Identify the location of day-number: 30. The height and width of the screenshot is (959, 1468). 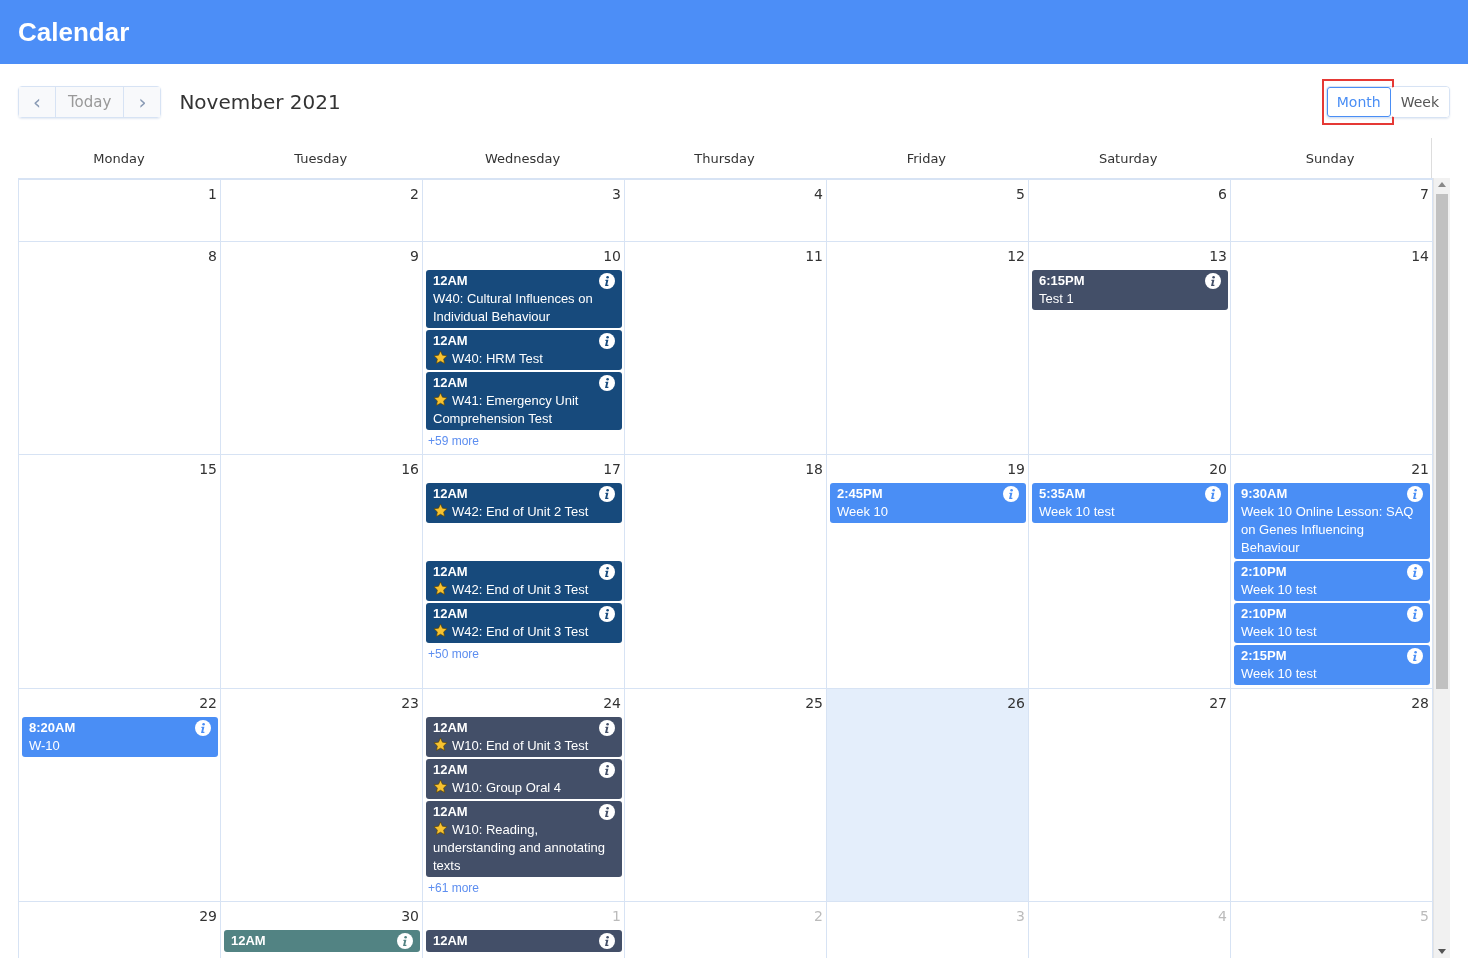
(410, 916).